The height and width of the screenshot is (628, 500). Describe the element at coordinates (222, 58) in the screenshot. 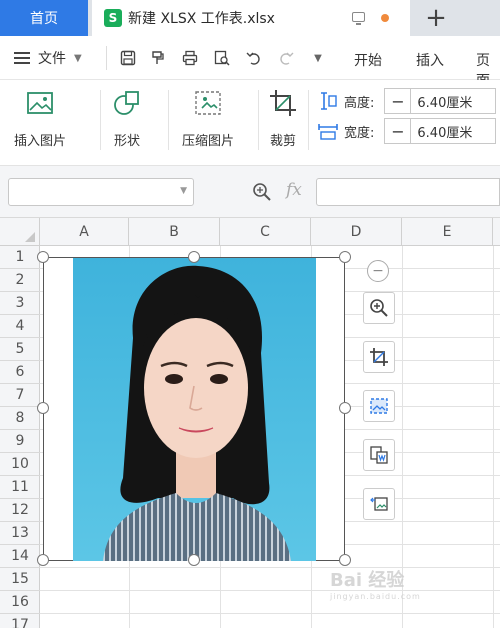

I see `print-preview-icon` at that location.